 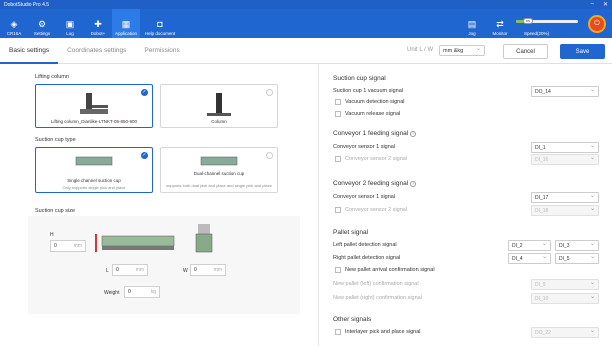 I want to click on unit-select: mm &kg, so click(x=462, y=50).